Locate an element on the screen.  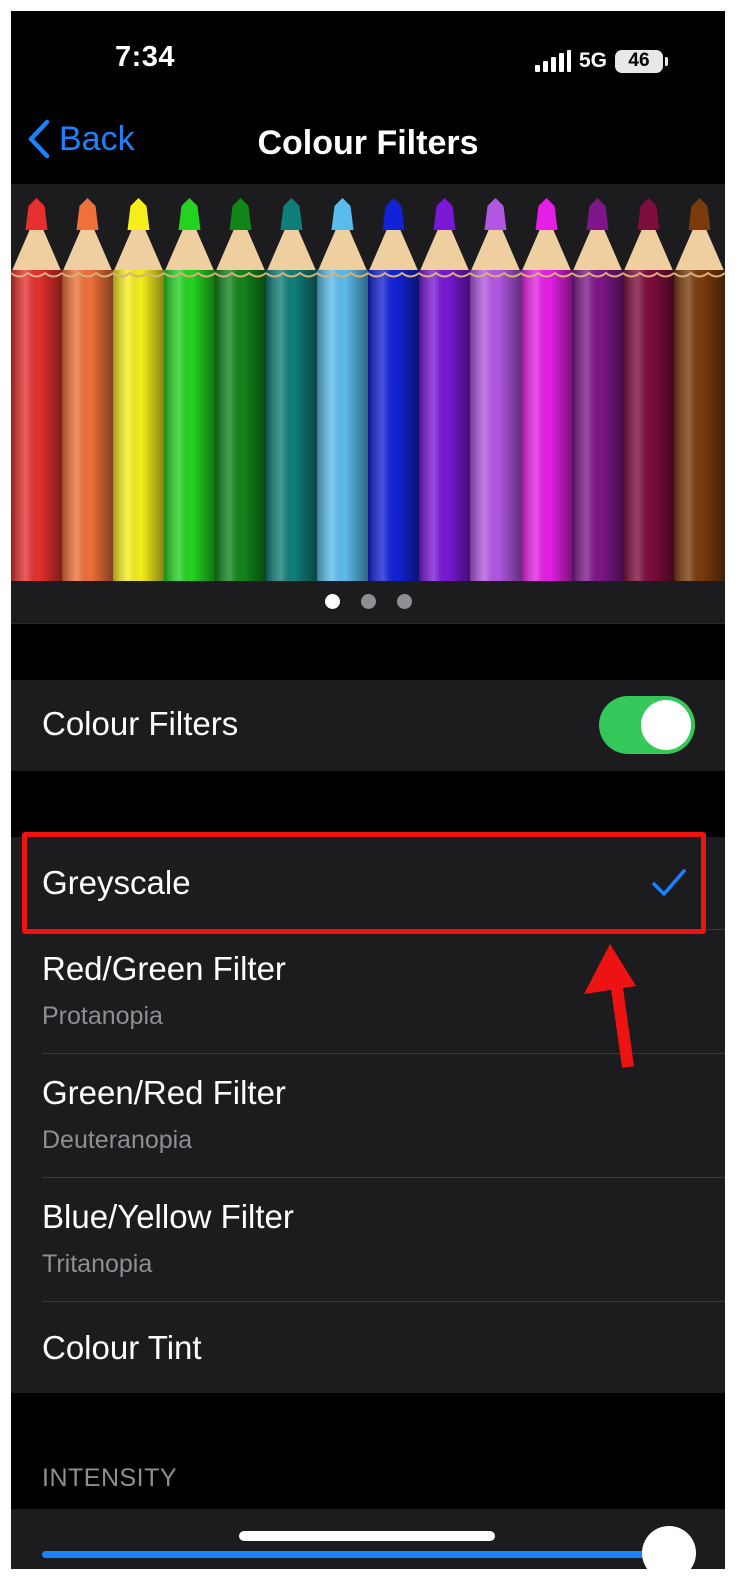
colour-filters-toggle-row: Colour Filters is located at coordinates (368, 725).